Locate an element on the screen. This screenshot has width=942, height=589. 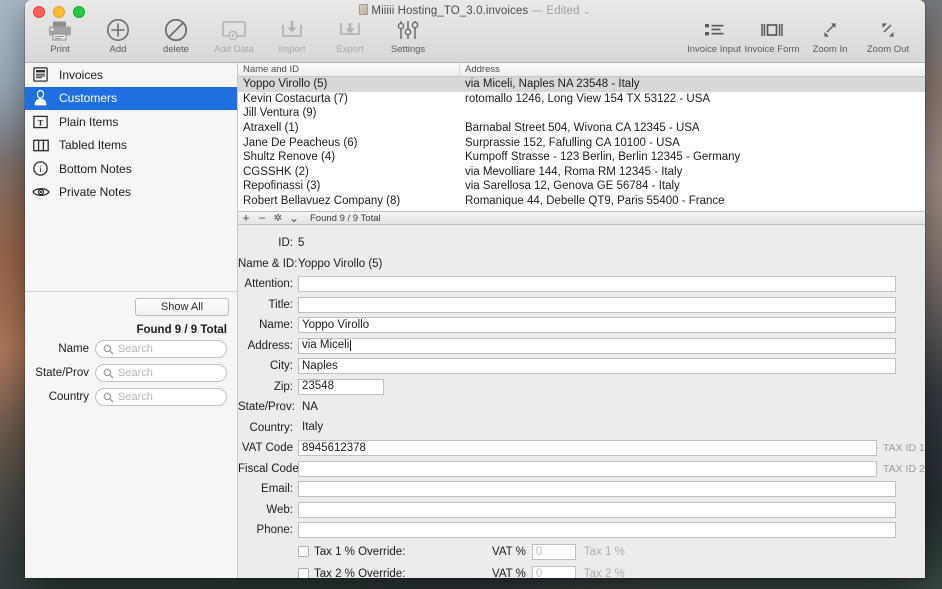
toolbar-button-add: Add is located at coordinates (118, 36).